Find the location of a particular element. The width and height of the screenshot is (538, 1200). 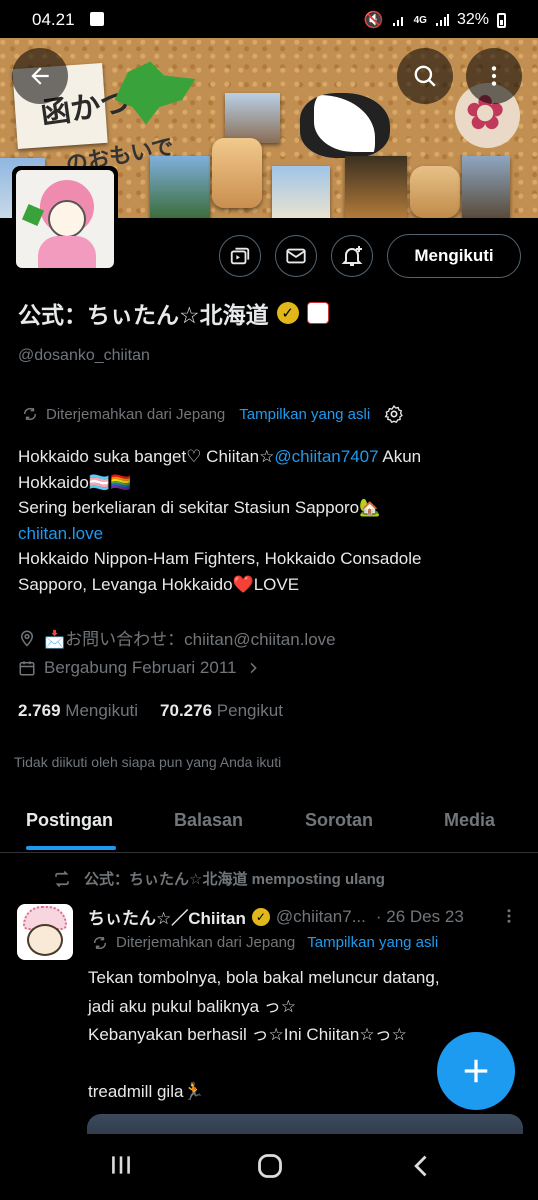

tab-sorotan: Sorotan is located at coordinates (339, 820).